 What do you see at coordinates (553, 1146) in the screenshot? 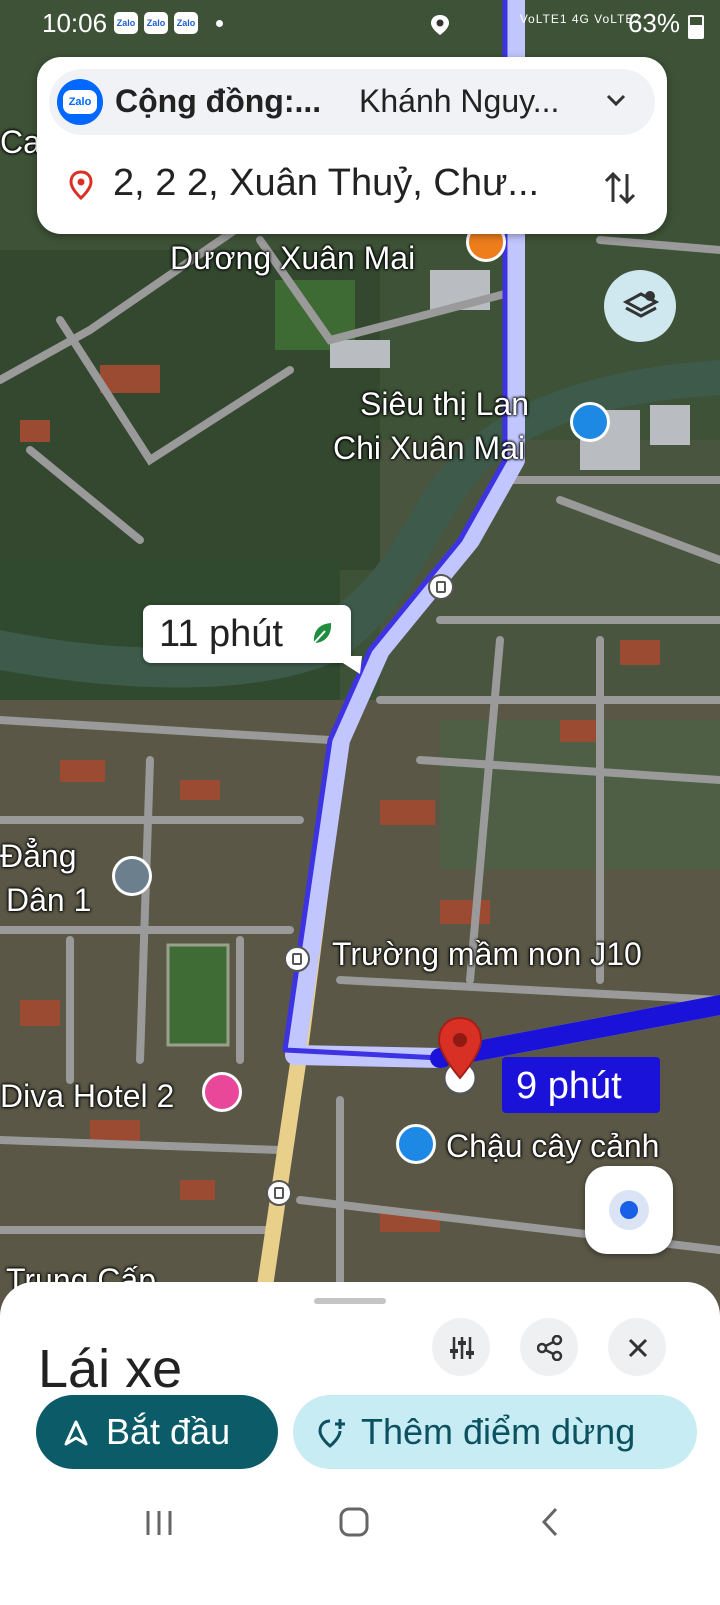
I see `map-label: Chậu cây cảnh` at bounding box center [553, 1146].